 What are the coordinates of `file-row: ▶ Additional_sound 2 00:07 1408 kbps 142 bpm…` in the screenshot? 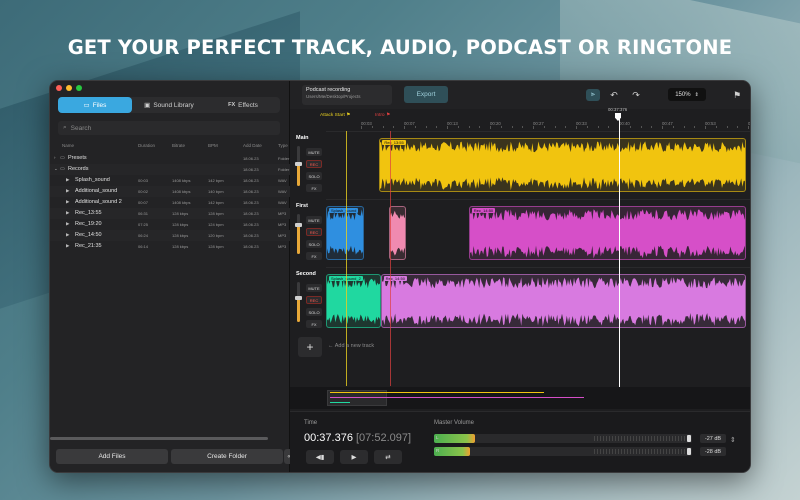 It's located at (170, 202).